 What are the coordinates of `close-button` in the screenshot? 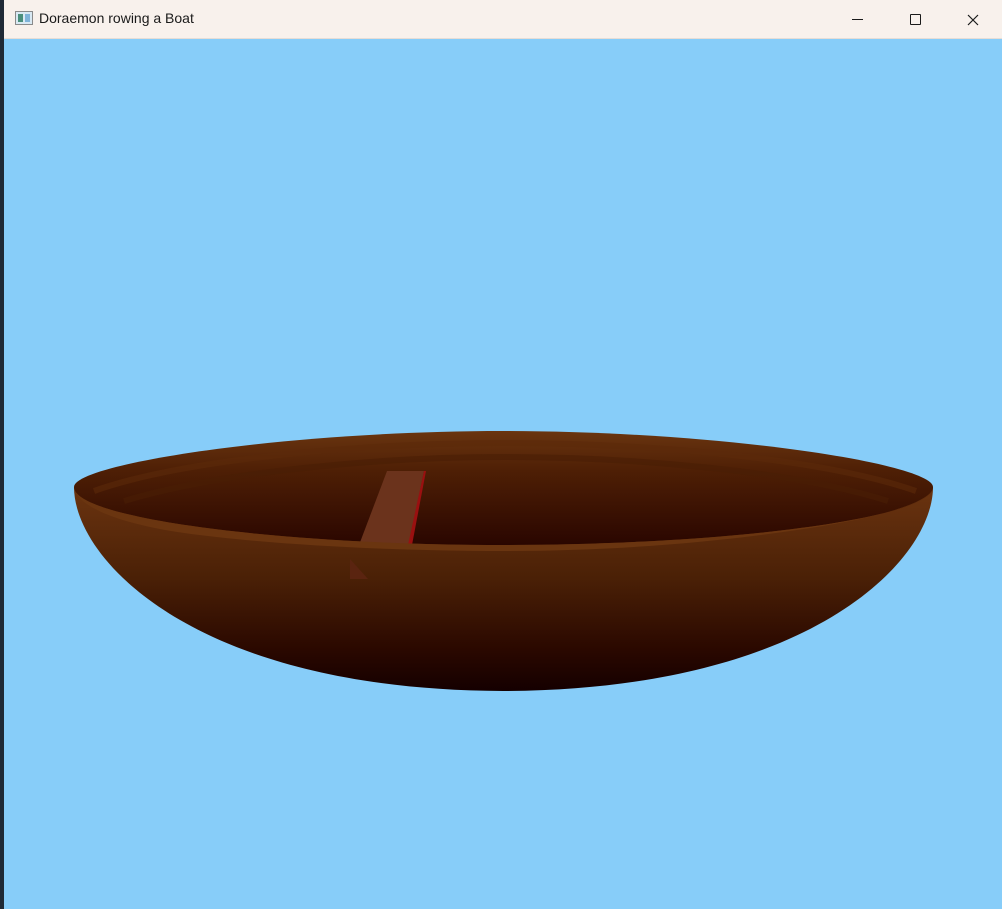 It's located at (973, 19).